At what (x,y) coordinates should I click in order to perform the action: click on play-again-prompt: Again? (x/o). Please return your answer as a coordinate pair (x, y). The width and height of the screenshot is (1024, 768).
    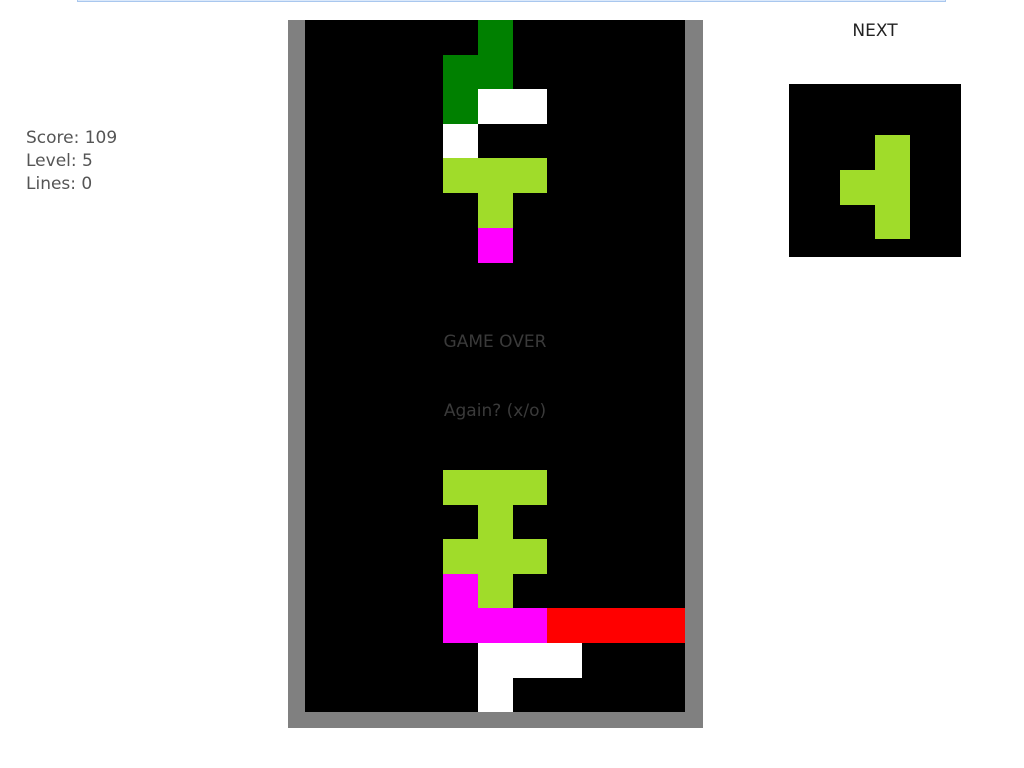
    Looking at the image, I should click on (495, 411).